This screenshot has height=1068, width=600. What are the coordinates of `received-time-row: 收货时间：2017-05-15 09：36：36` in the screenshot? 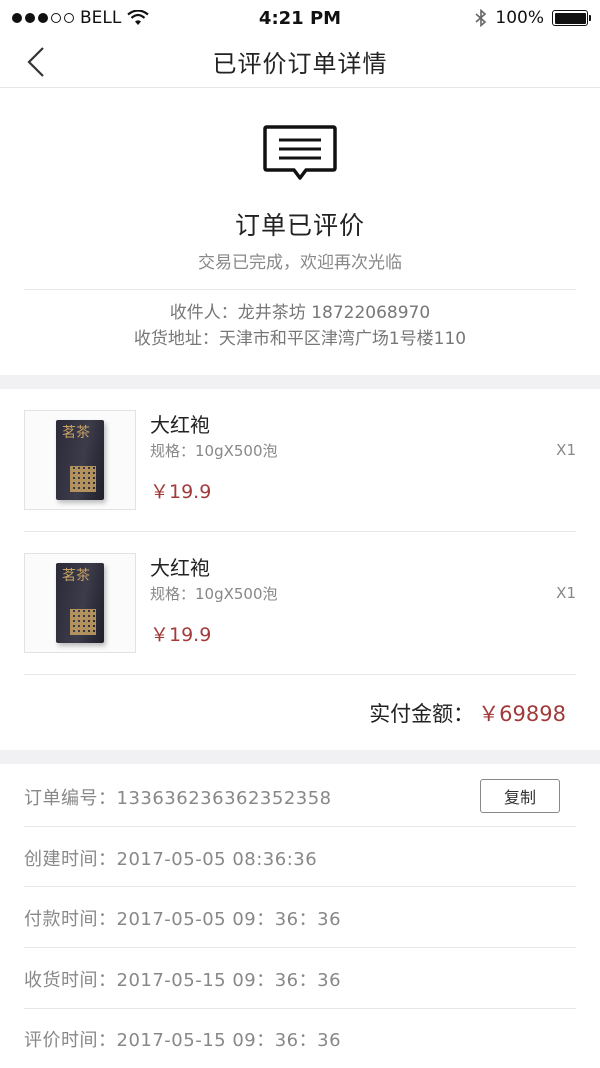 It's located at (300, 978).